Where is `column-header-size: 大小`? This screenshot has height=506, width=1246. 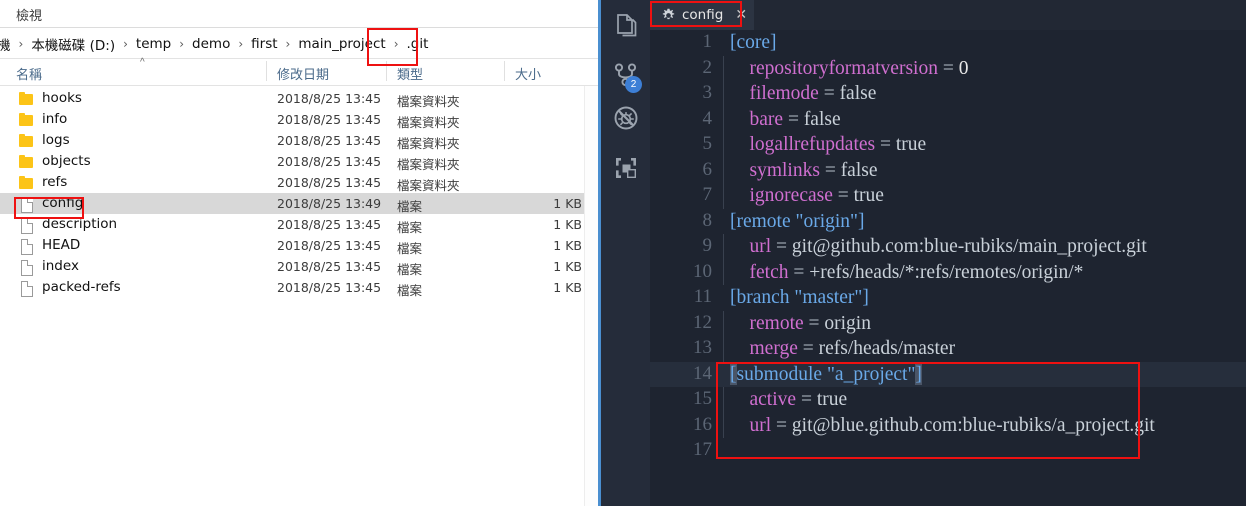 column-header-size: 大小 is located at coordinates (522, 73).